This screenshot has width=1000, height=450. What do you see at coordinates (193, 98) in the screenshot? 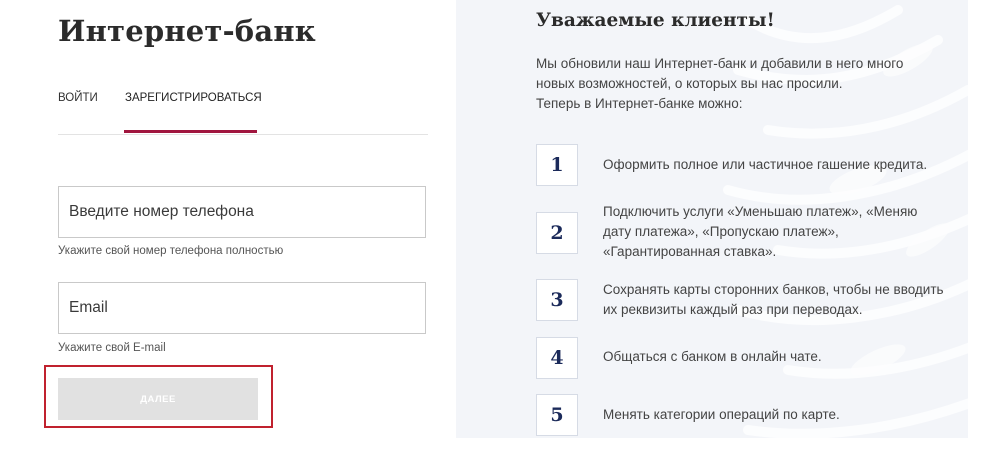
I see `tab-register: ЗАРЕГИСТРИРОВАТЬСЯ` at bounding box center [193, 98].